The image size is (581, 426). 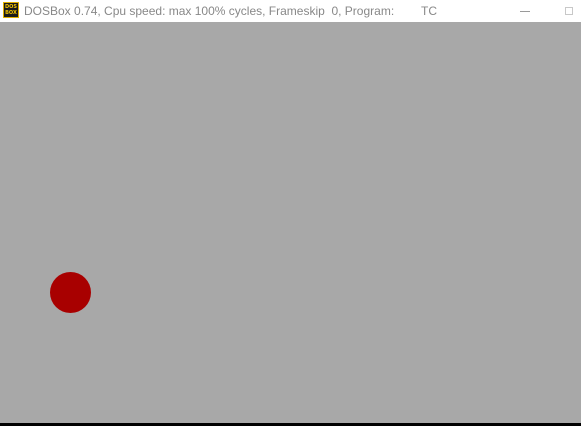 What do you see at coordinates (70, 292) in the screenshot?
I see `red-ball` at bounding box center [70, 292].